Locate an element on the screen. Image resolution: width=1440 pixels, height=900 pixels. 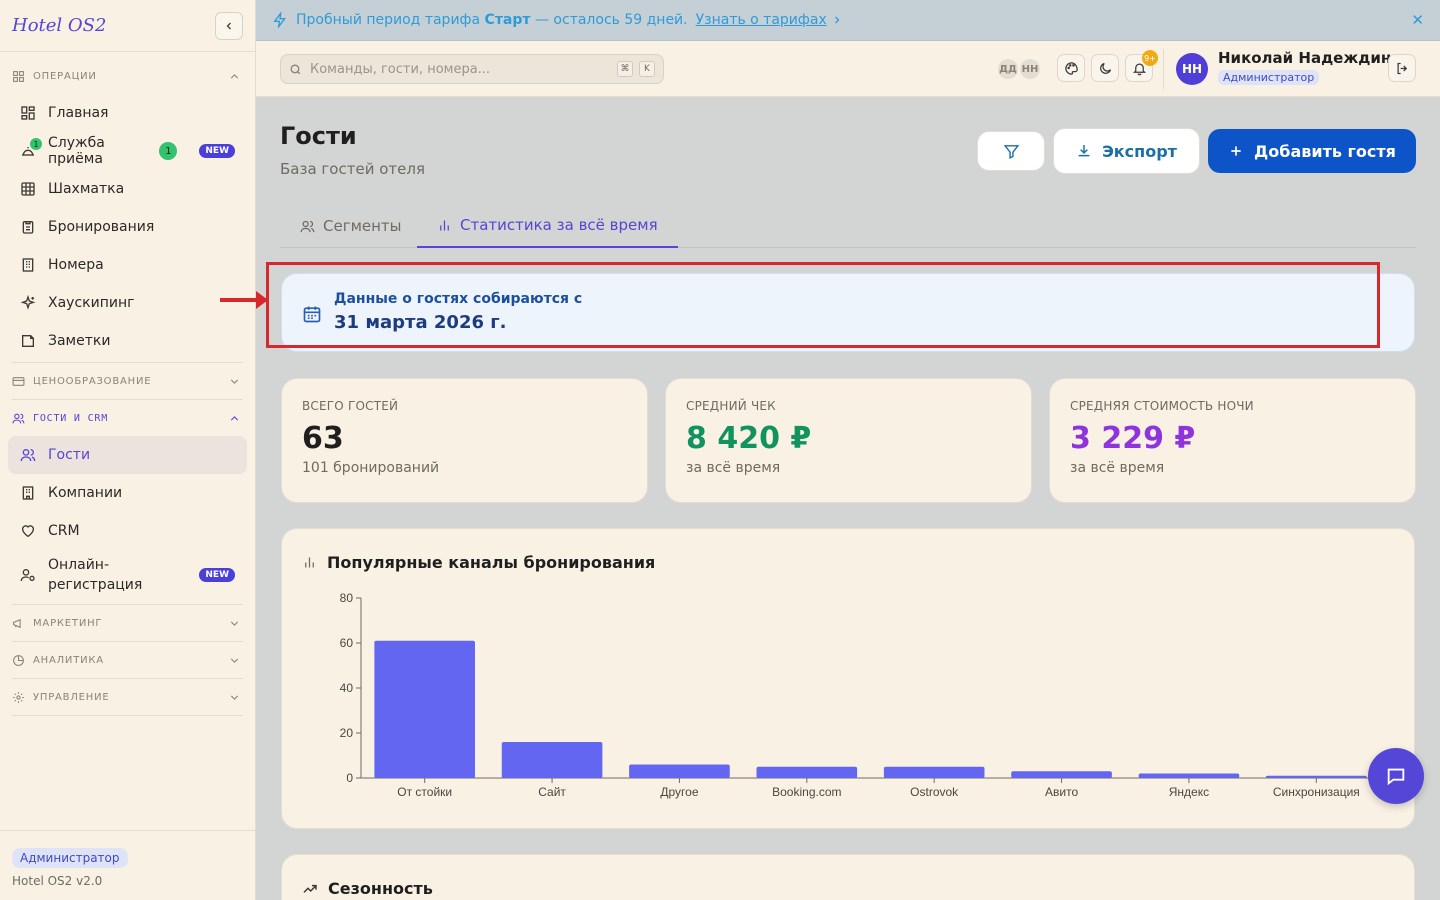
palette-icon is located at coordinates (1071, 68).